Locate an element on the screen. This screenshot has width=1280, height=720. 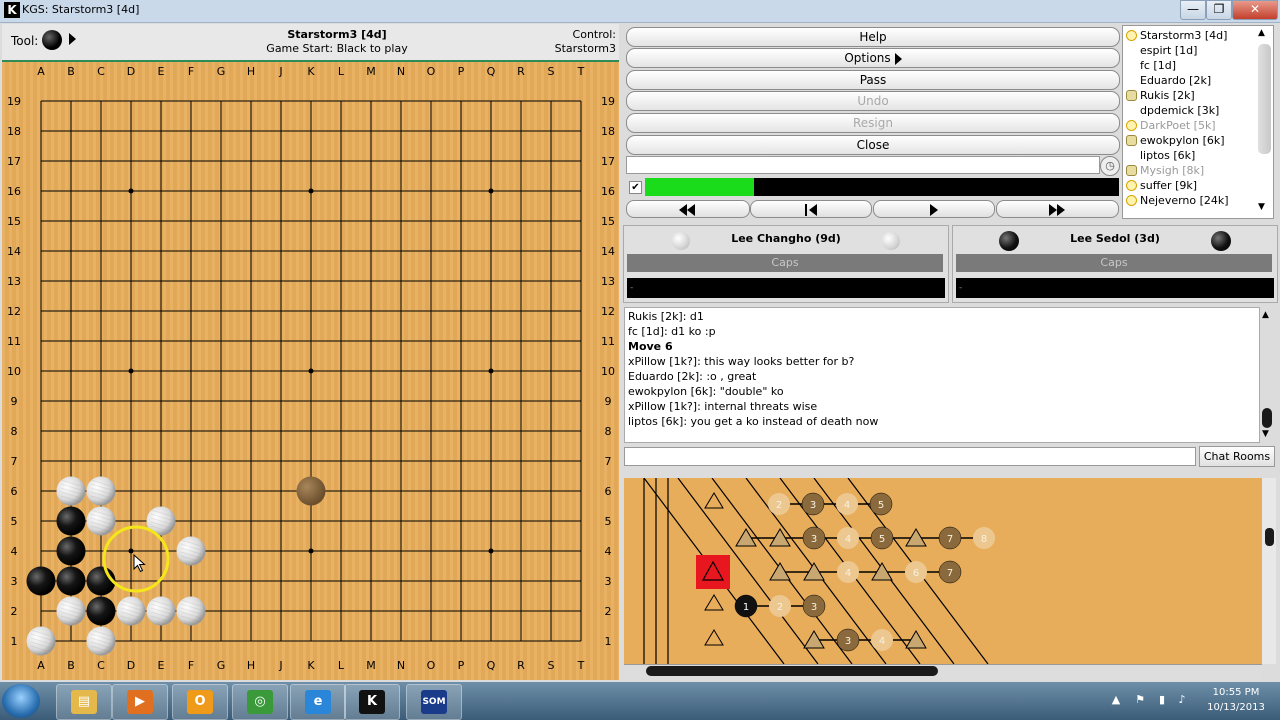
go-to-start-button is located at coordinates (688, 209).